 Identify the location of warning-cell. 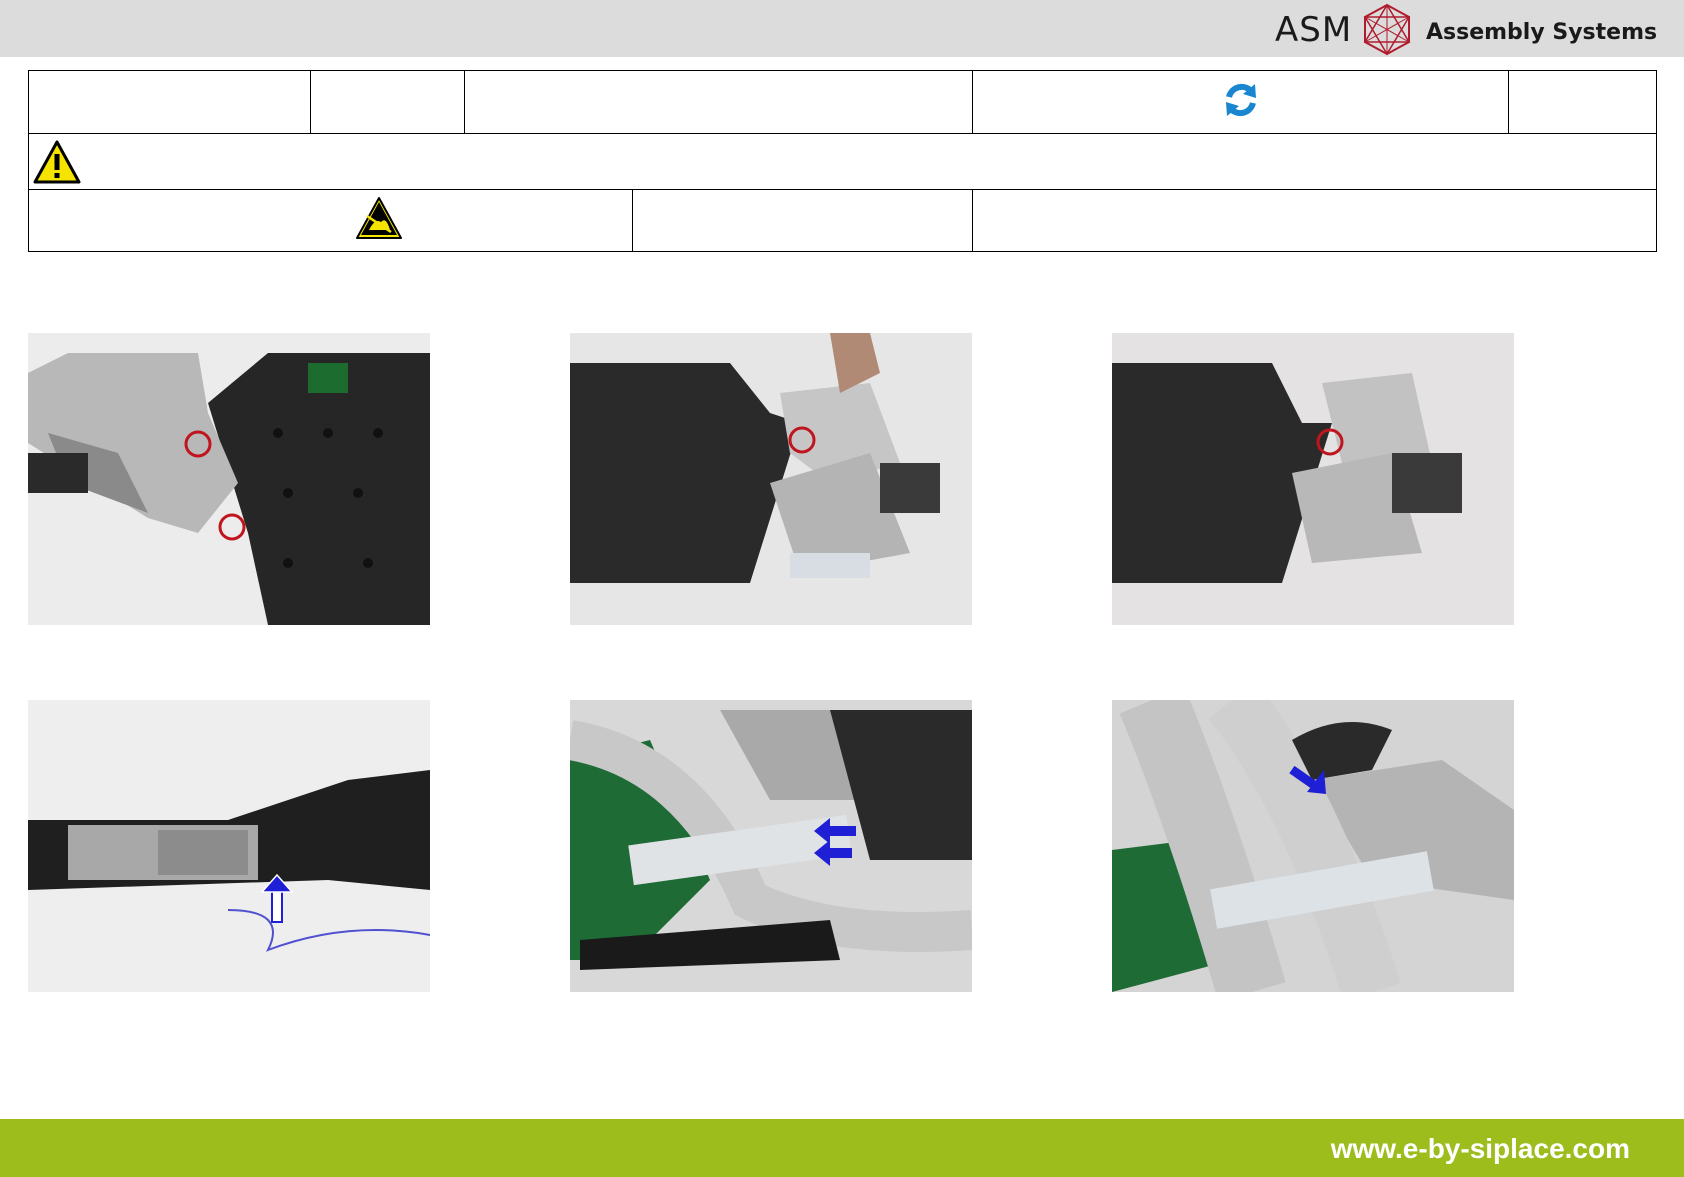
(842, 161).